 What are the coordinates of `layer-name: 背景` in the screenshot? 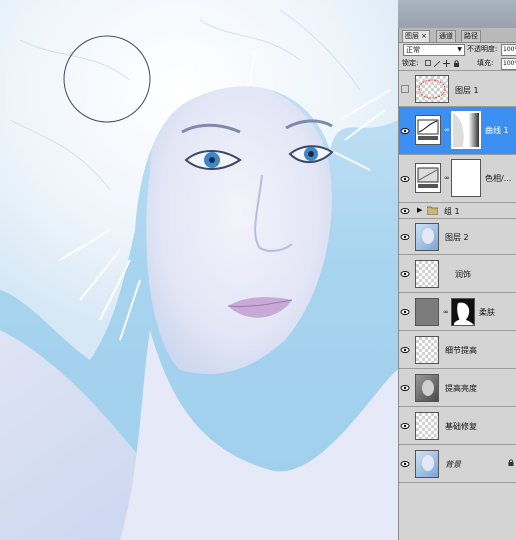 It's located at (453, 464).